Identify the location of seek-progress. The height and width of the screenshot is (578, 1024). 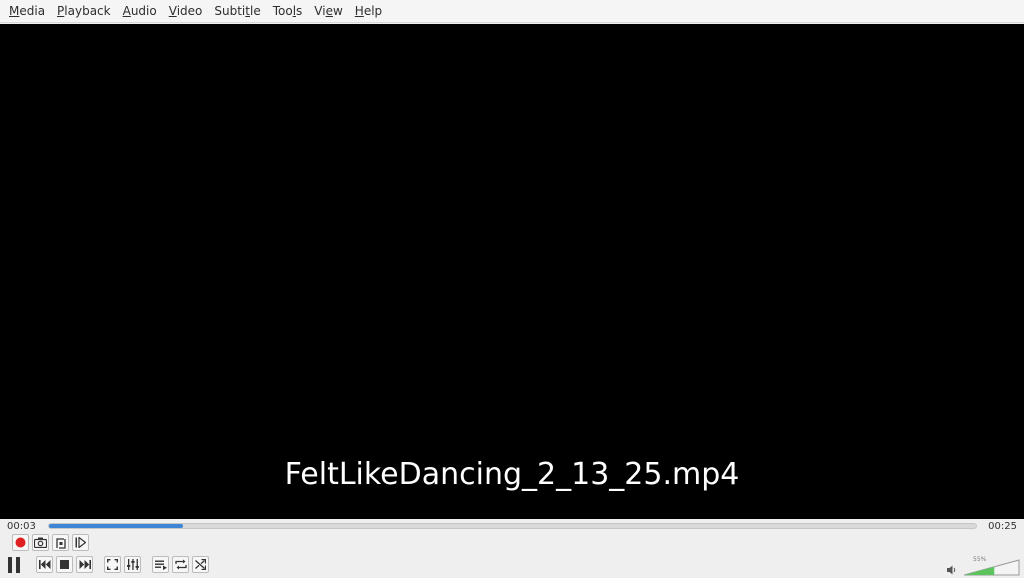
(116, 526).